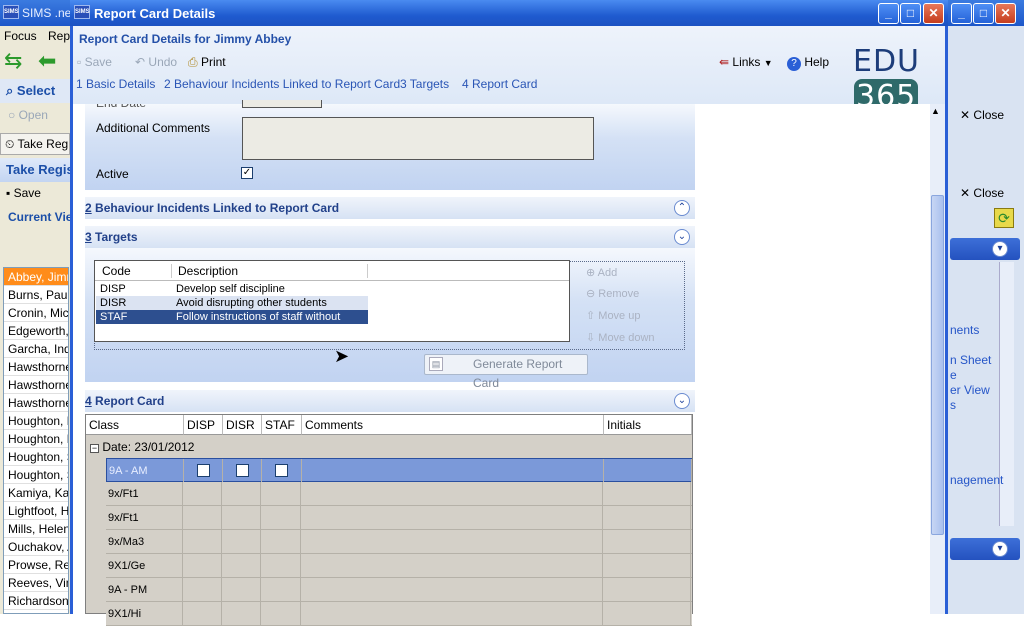 Image resolution: width=1024 pixels, height=626 pixels. Describe the element at coordinates (36, 529) in the screenshot. I see `pupil-list-item: Mills, Helen` at that location.